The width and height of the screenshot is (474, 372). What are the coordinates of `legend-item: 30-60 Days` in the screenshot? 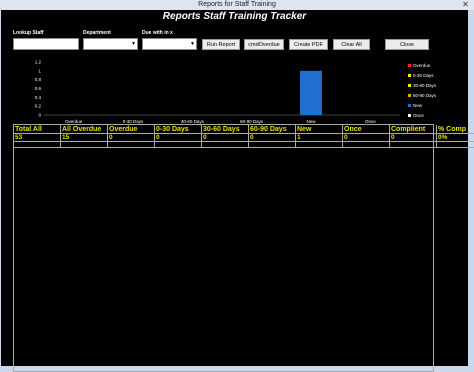 It's located at (422, 85).